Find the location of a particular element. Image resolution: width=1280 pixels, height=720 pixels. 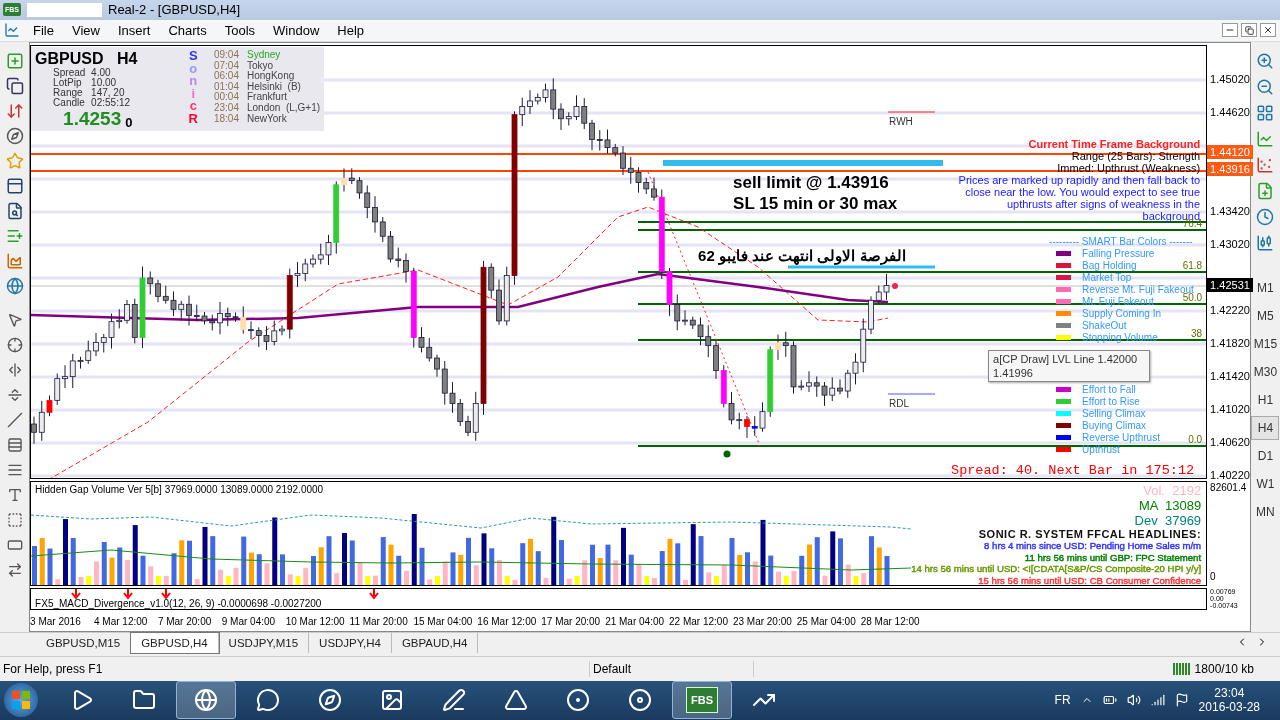

price-label: 1.40220 is located at coordinates (1229, 475).